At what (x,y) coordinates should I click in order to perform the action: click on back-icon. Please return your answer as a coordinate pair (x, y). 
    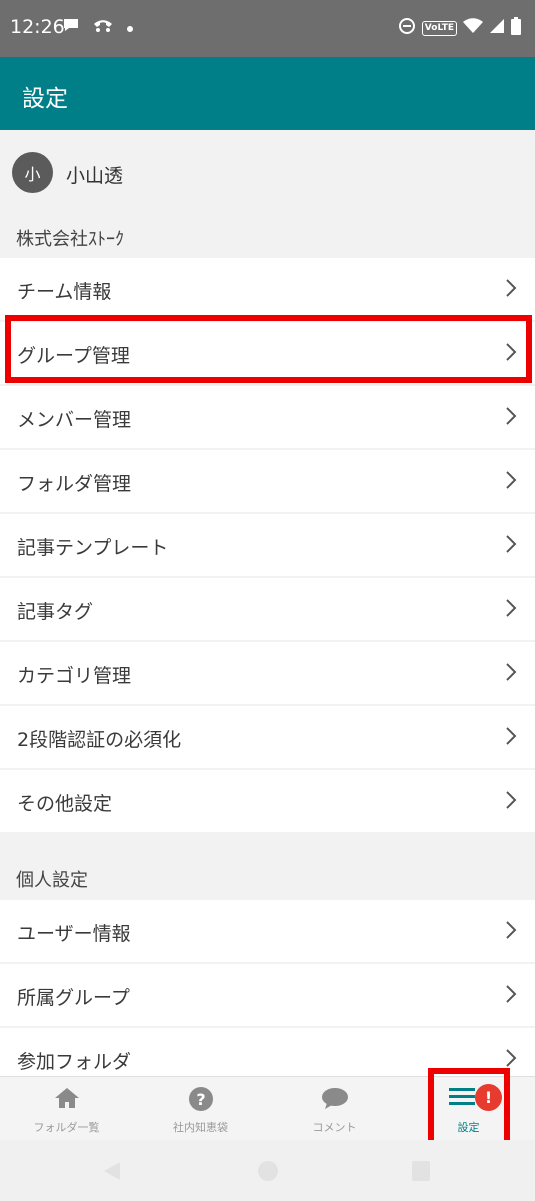
    Looking at the image, I should click on (112, 1173).